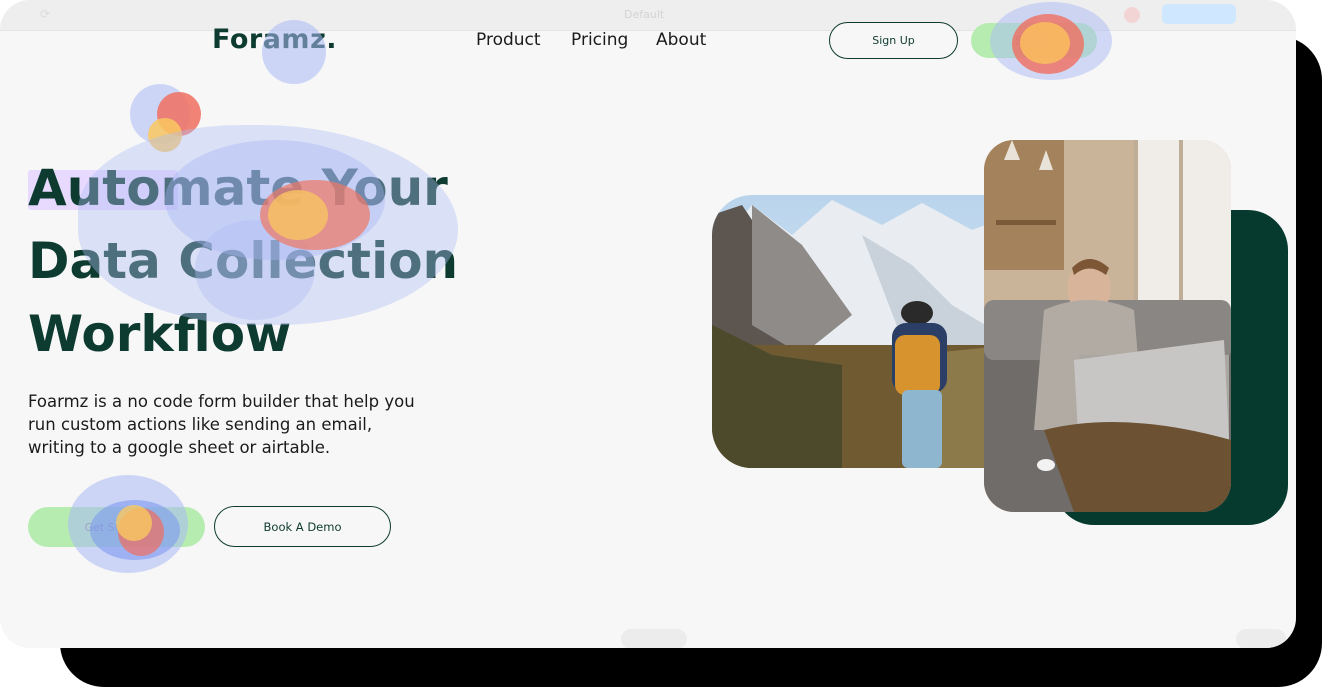 This screenshot has height=687, width=1322. I want to click on sign-in-label: Sign In, so click(1034, 40).